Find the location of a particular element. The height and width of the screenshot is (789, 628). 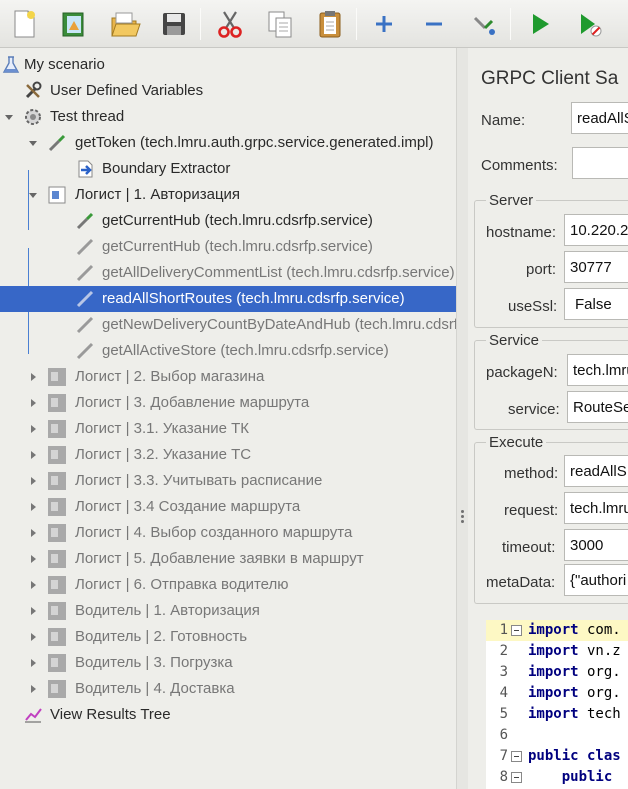

tree-item-logist-3-2: Логист | 3.2. Указание ТС is located at coordinates (228, 455).